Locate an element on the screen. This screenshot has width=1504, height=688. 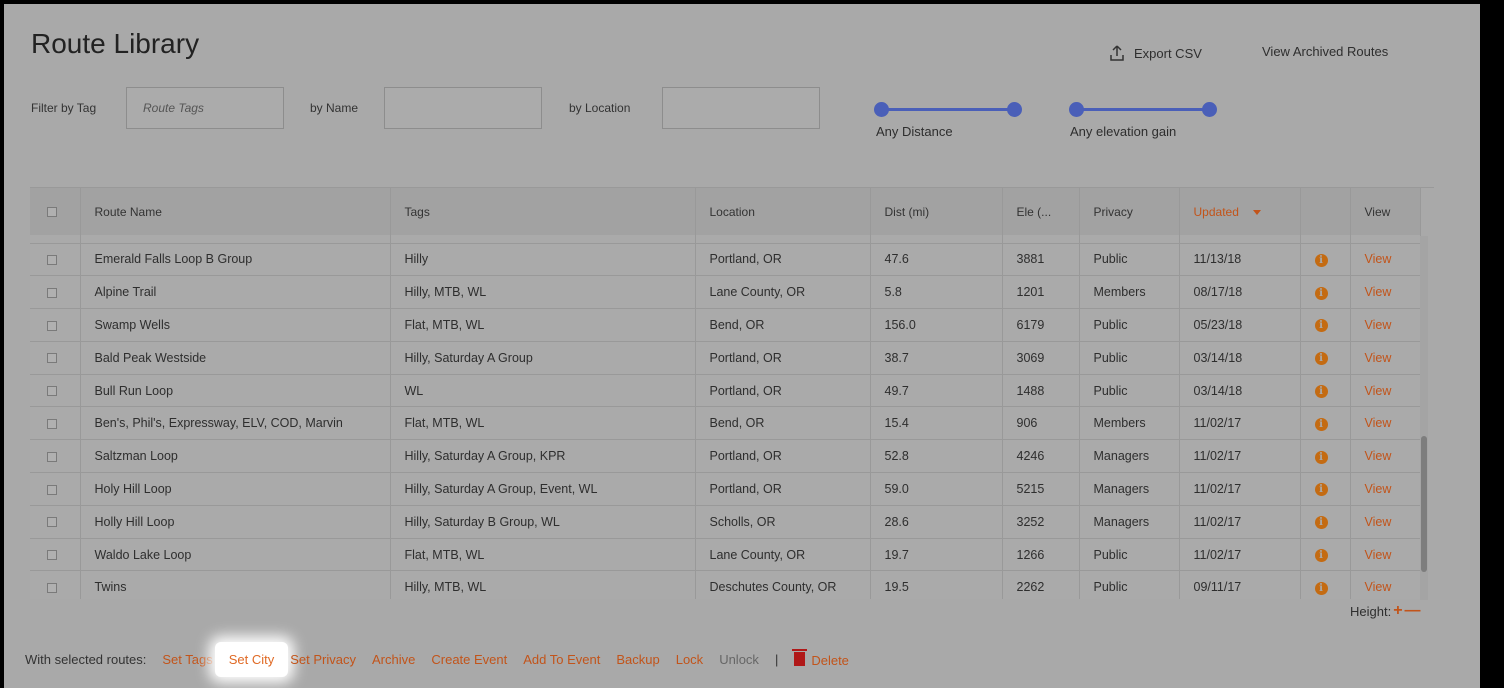
route-tags-input is located at coordinates (205, 108).